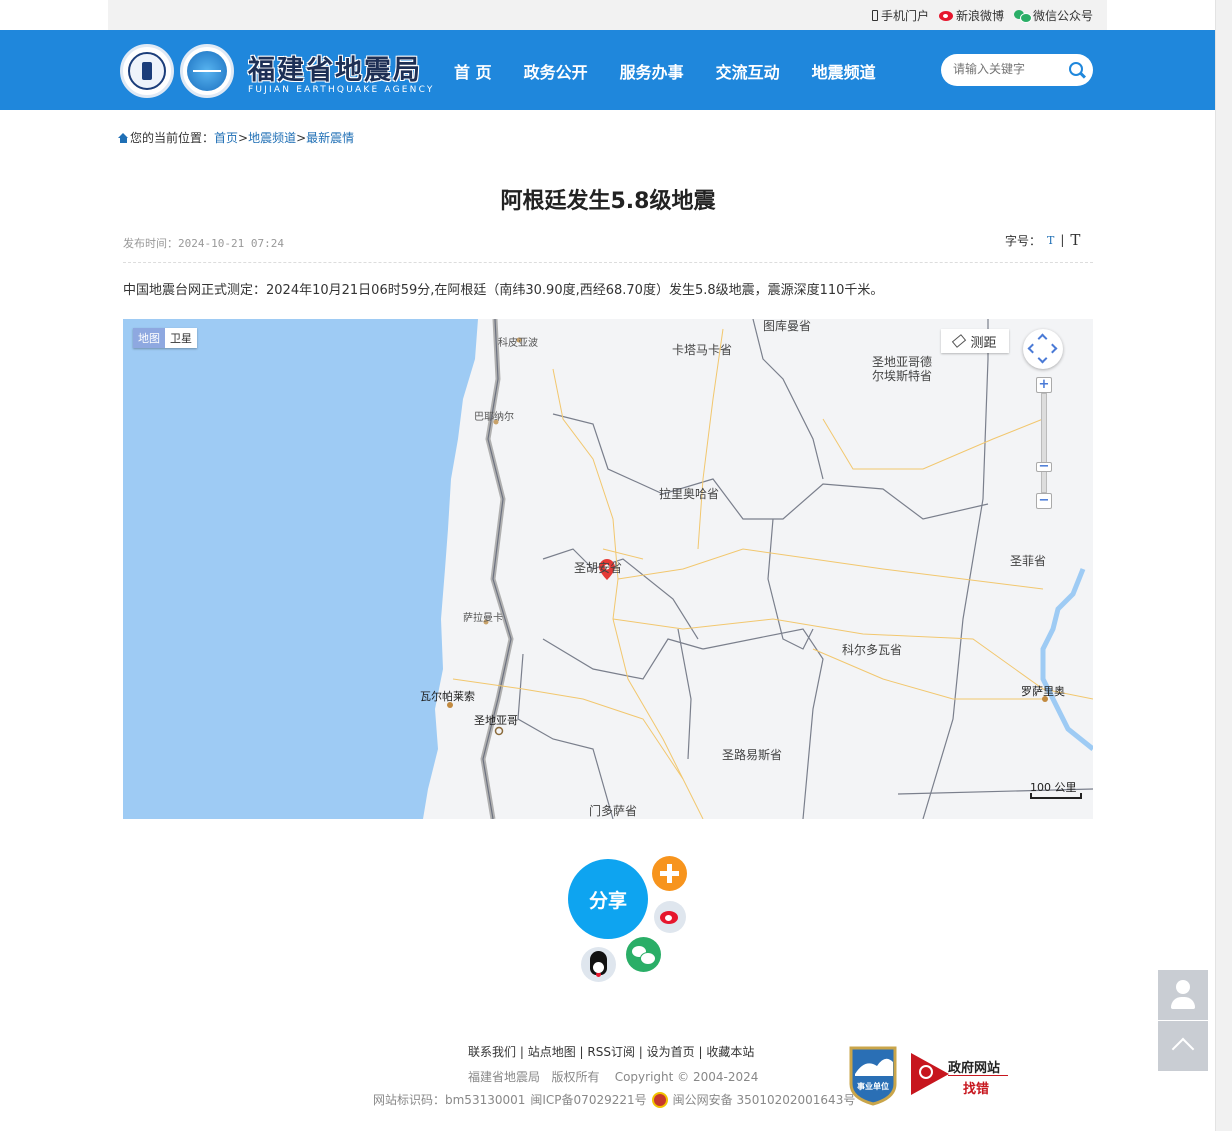 This screenshot has width=1232, height=1131. I want to click on weibo-icon, so click(945, 15).